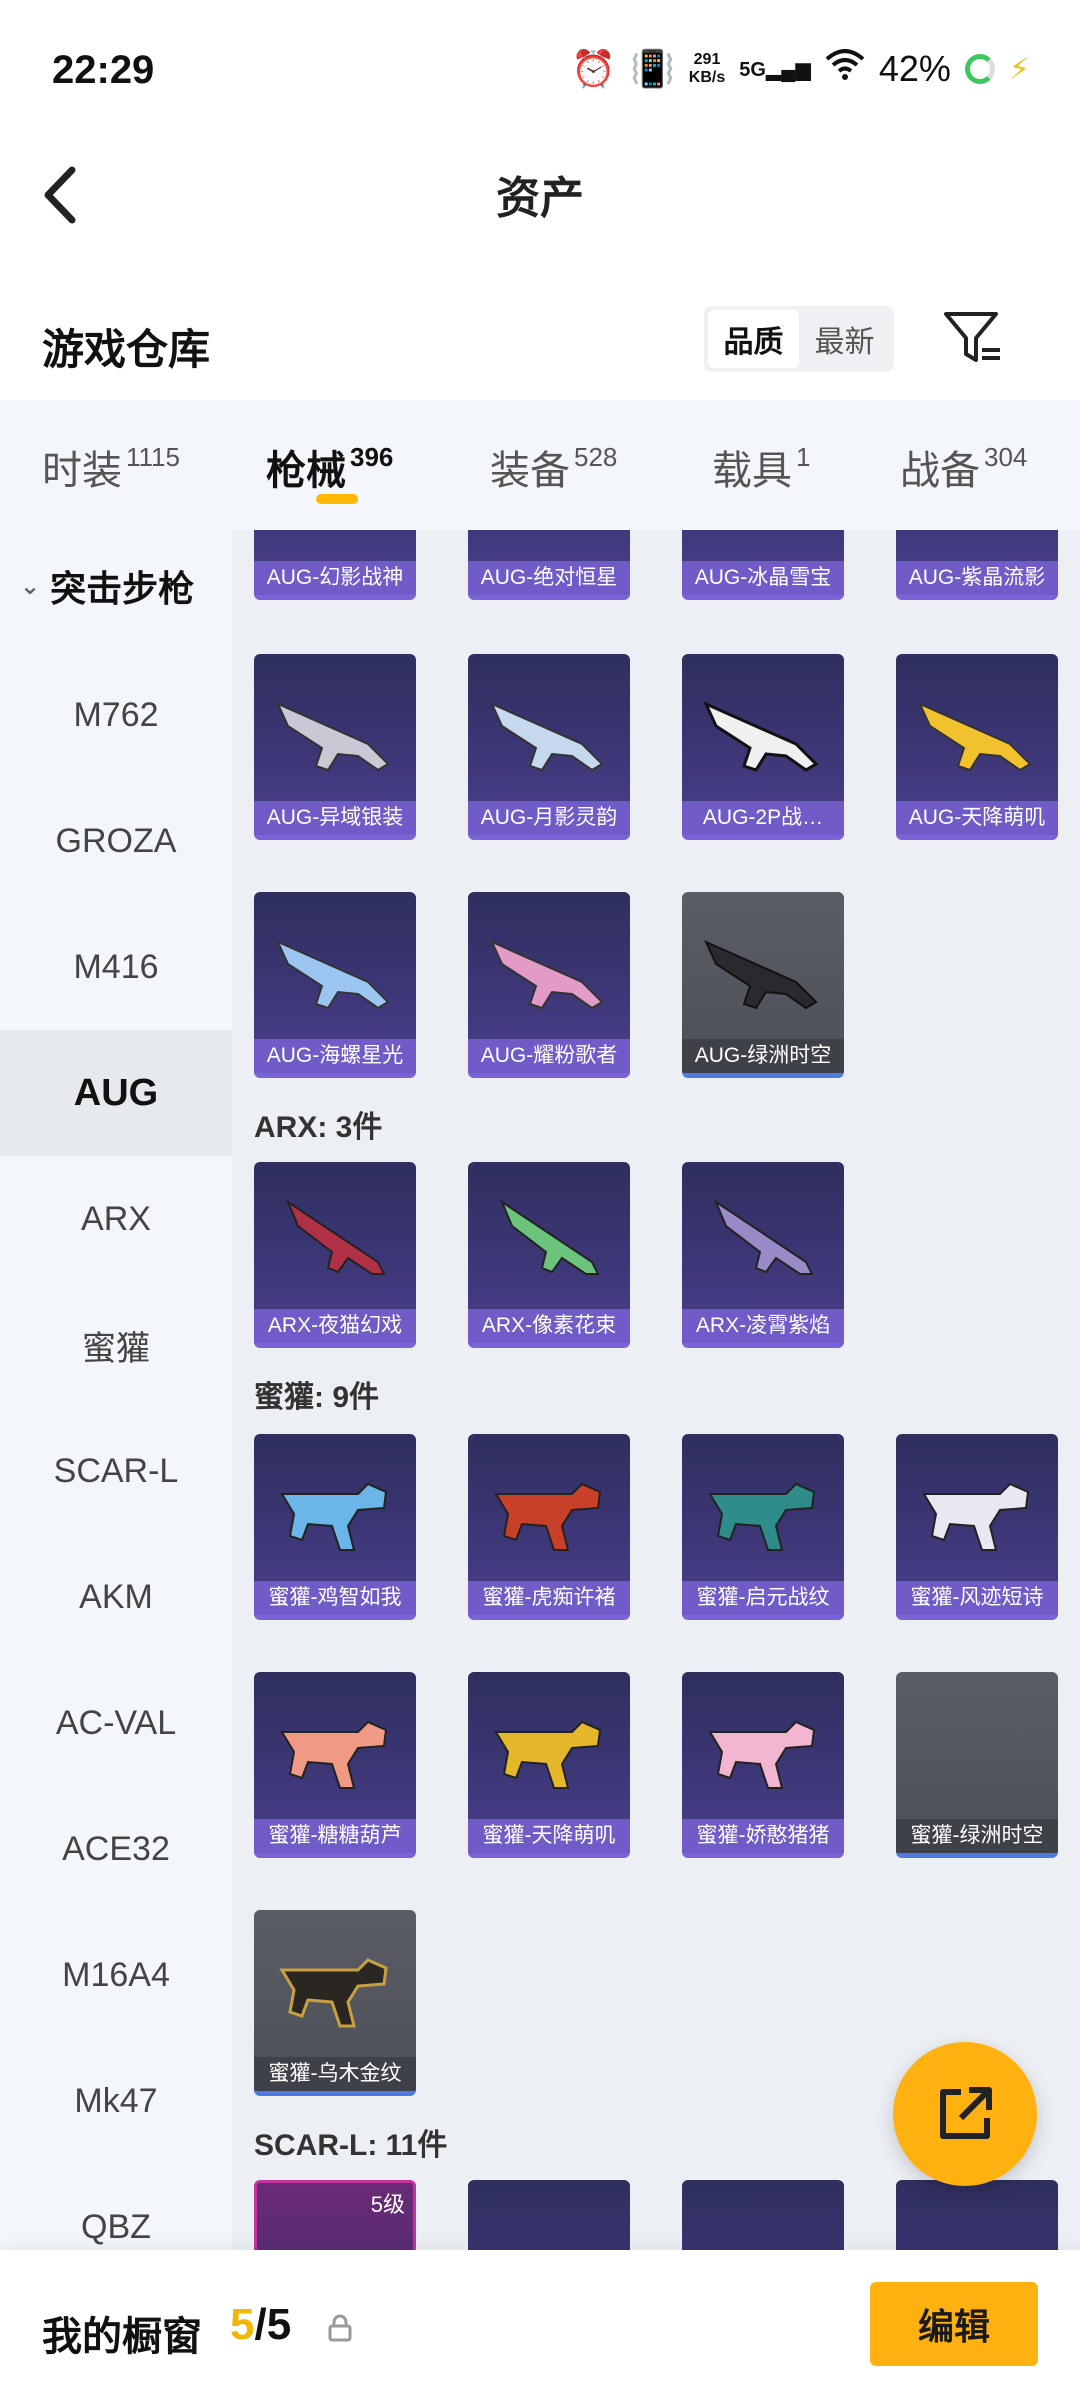 This screenshot has width=1080, height=2400. I want to click on skin-card: ARX-夜猫幻戏, so click(335, 1255).